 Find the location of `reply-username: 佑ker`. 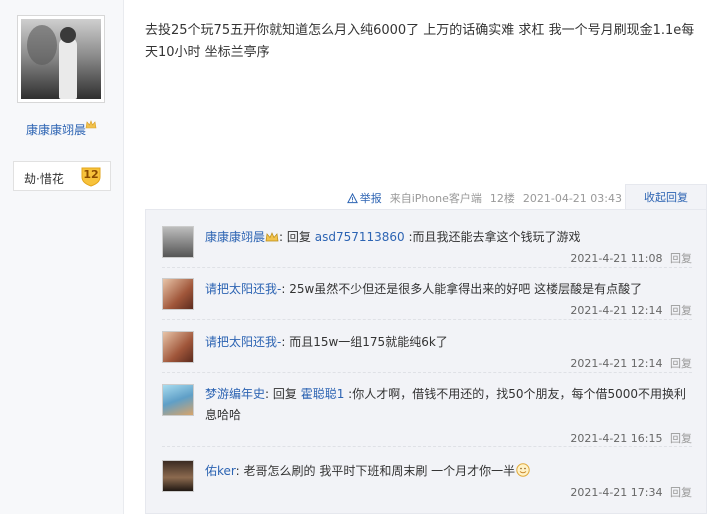

reply-username: 佑ker is located at coordinates (220, 471).